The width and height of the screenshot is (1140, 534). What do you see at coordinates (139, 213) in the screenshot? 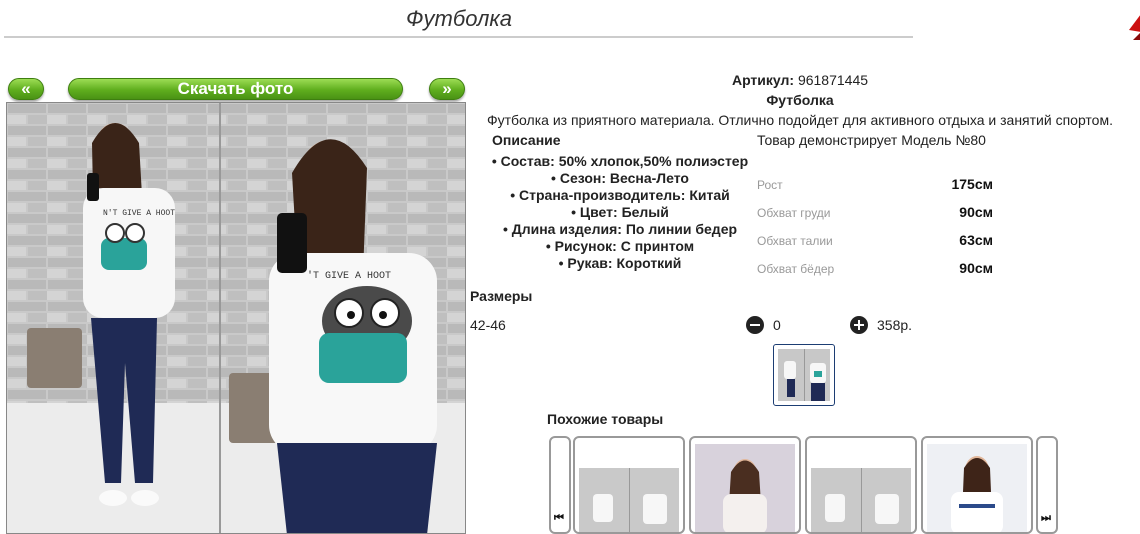
I see `photo-print-text: N'T GIVE A HOOT` at bounding box center [139, 213].